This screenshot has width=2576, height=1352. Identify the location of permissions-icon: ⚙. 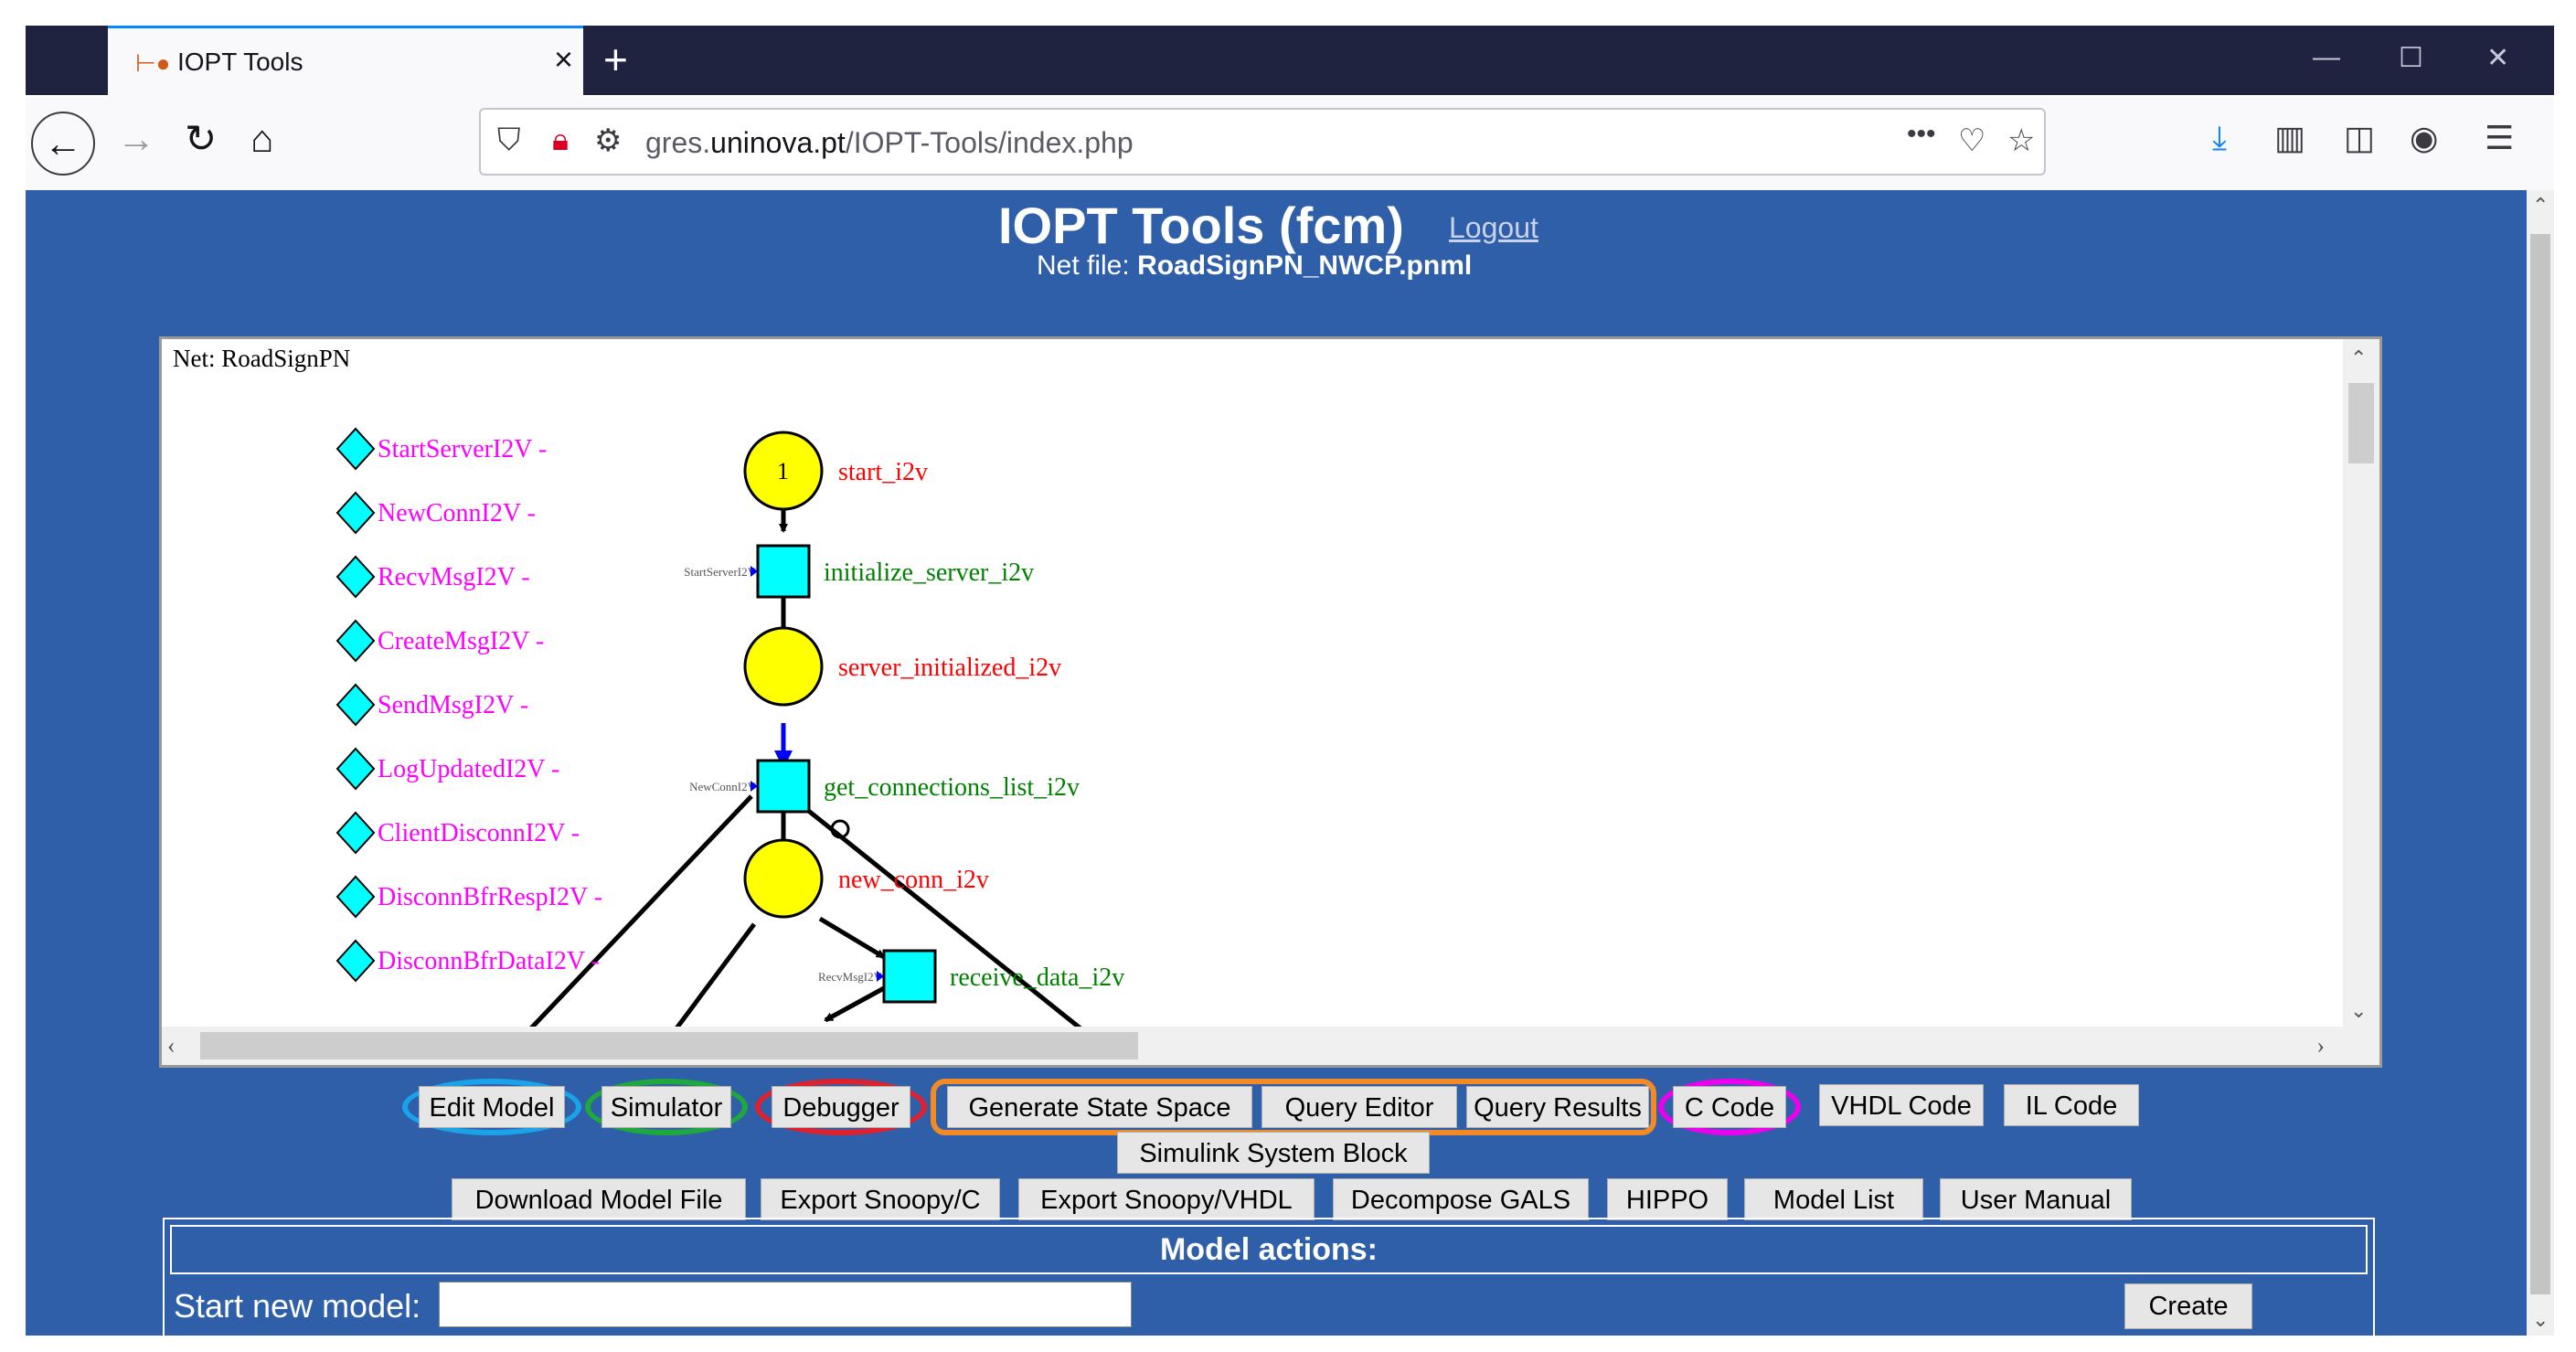
(608, 140).